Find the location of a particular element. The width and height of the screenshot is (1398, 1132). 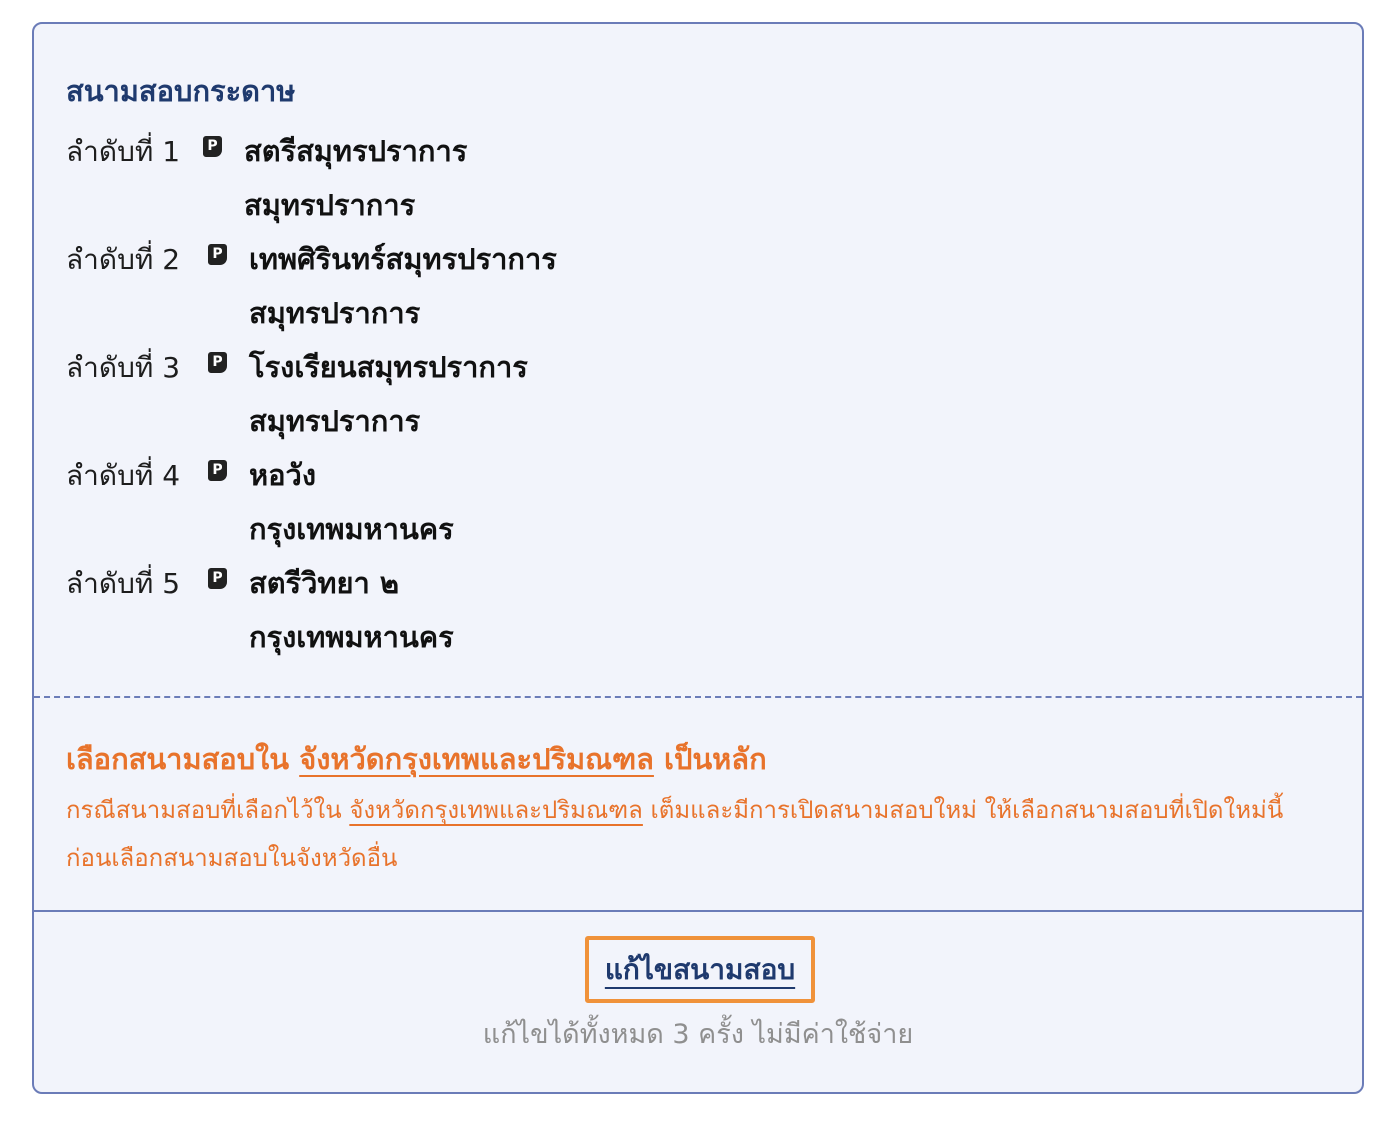

venue-rank: ลำดับที่ 1 is located at coordinates (123, 151).